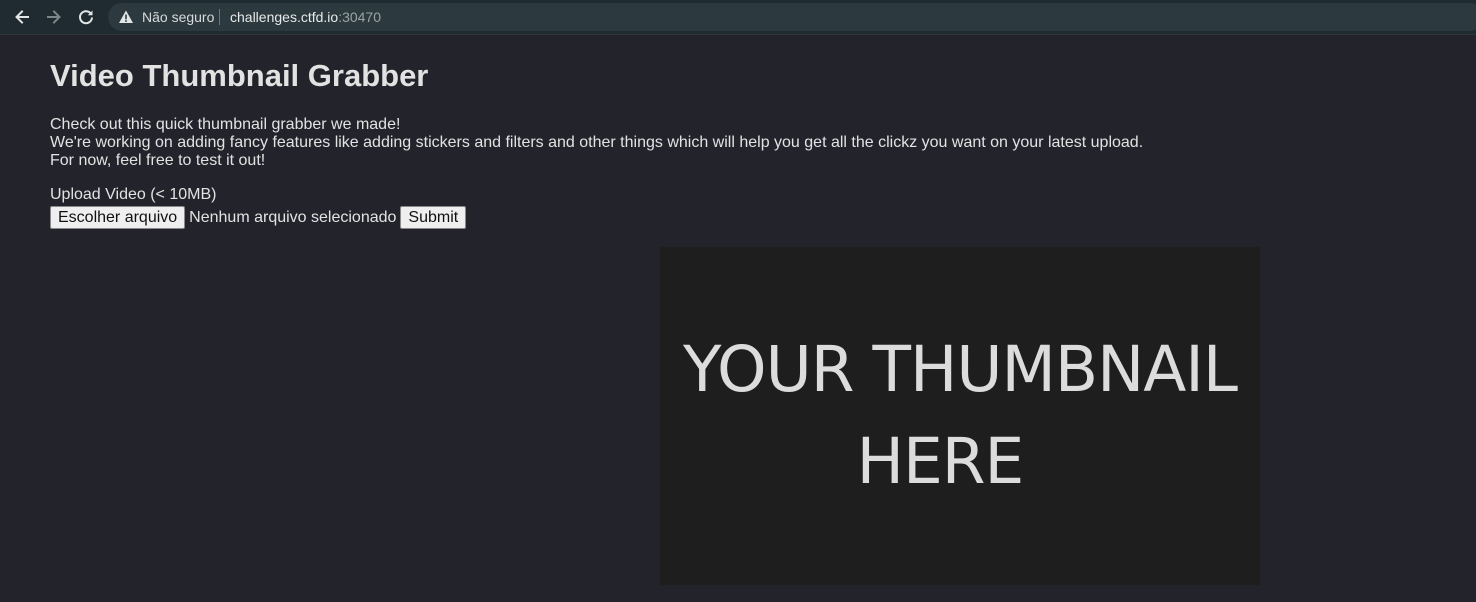 The width and height of the screenshot is (1476, 602). Describe the element at coordinates (293, 217) in the screenshot. I see `file-status-text: Nenhum arquivo selecionado` at that location.